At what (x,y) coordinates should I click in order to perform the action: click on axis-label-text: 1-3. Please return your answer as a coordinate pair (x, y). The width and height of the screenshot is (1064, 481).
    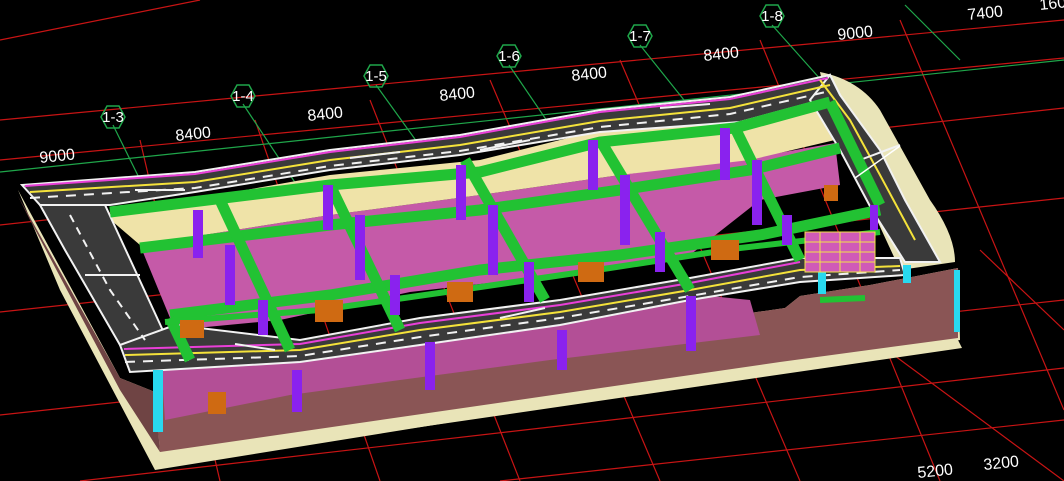
    Looking at the image, I should click on (113, 117).